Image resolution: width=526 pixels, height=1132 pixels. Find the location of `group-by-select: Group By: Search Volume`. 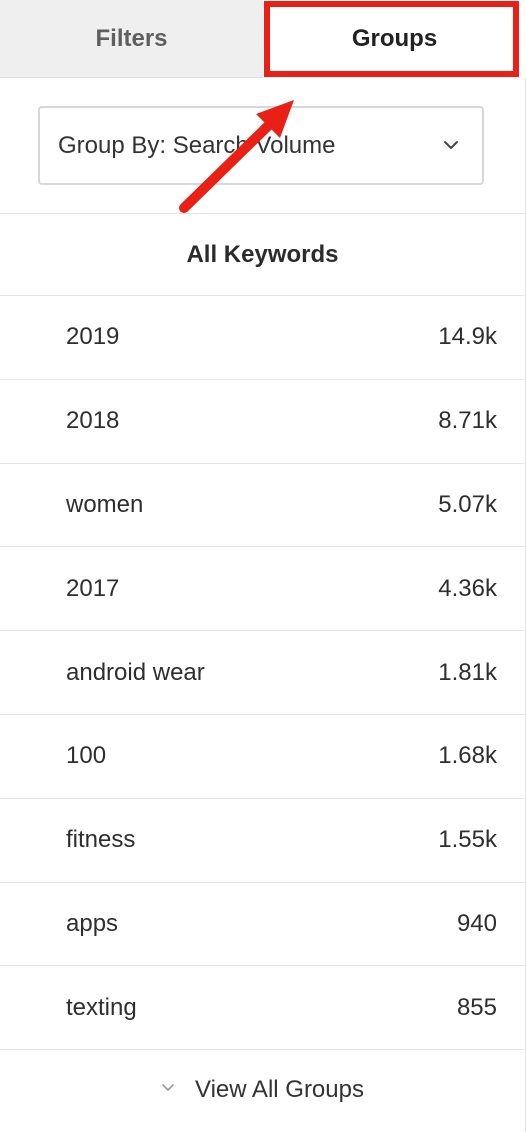

group-by-select: Group By: Search Volume is located at coordinates (261, 145).